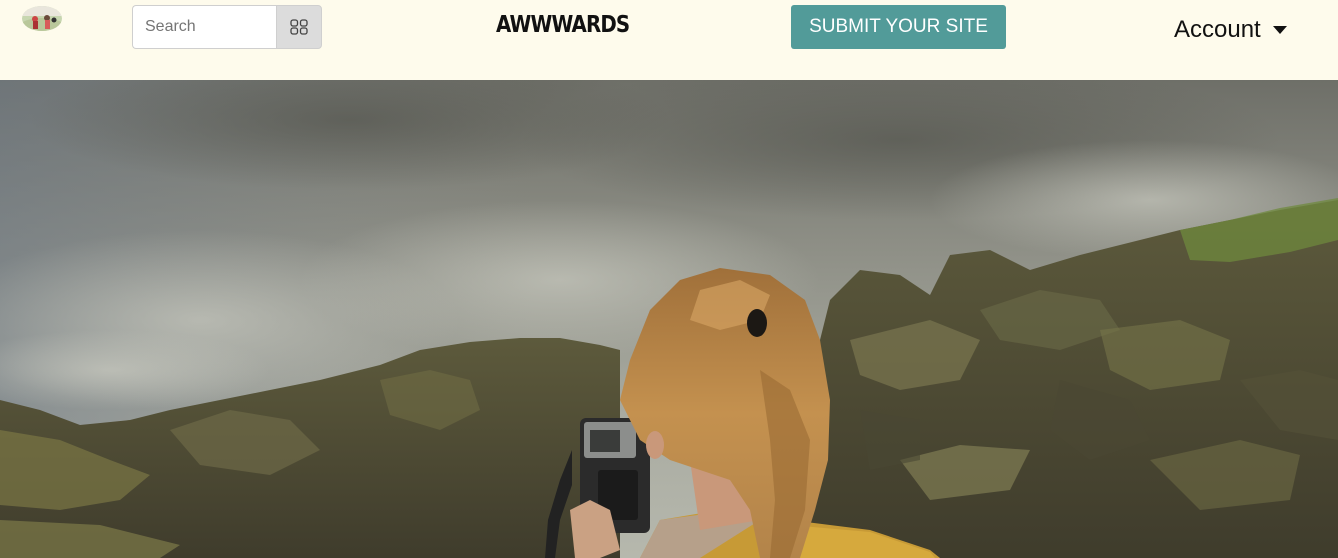  I want to click on grid-icon, so click(299, 27).